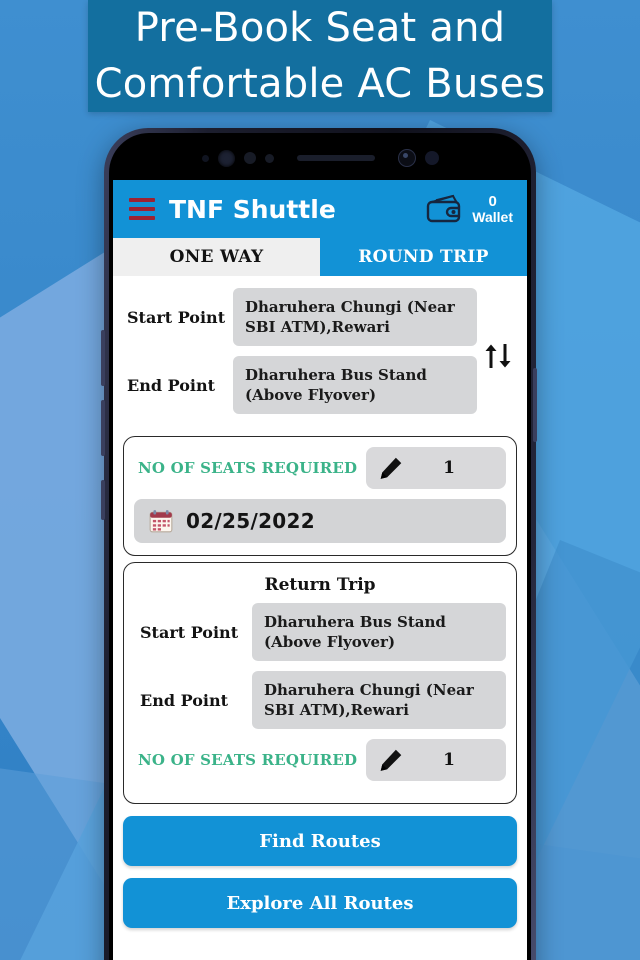  Describe the element at coordinates (406, 158) in the screenshot. I see `front-camera-icon` at that location.